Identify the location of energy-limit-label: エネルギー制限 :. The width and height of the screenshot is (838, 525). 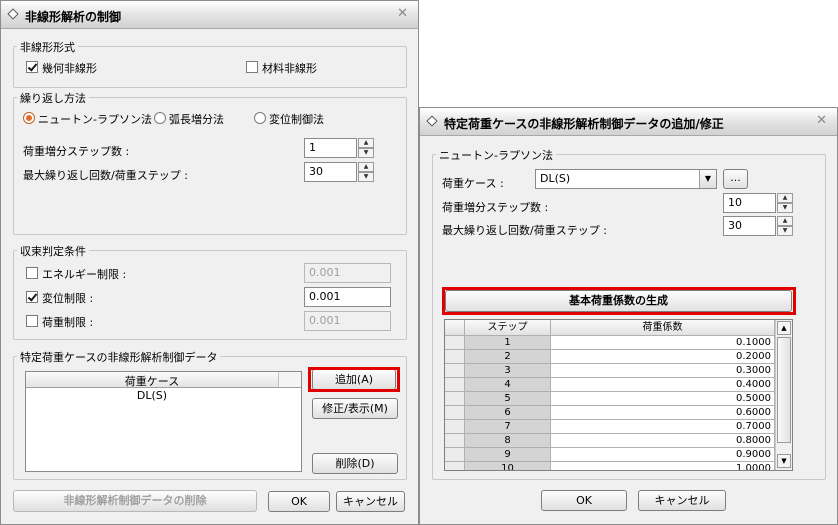
(84, 274).